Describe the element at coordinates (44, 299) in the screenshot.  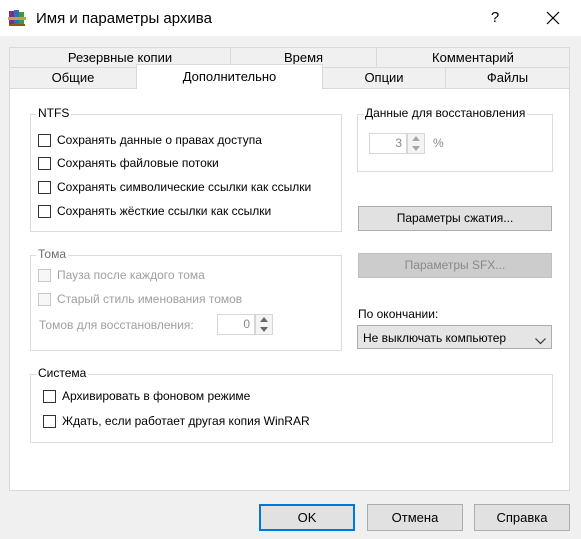
I see `old-naming-checkbox` at that location.